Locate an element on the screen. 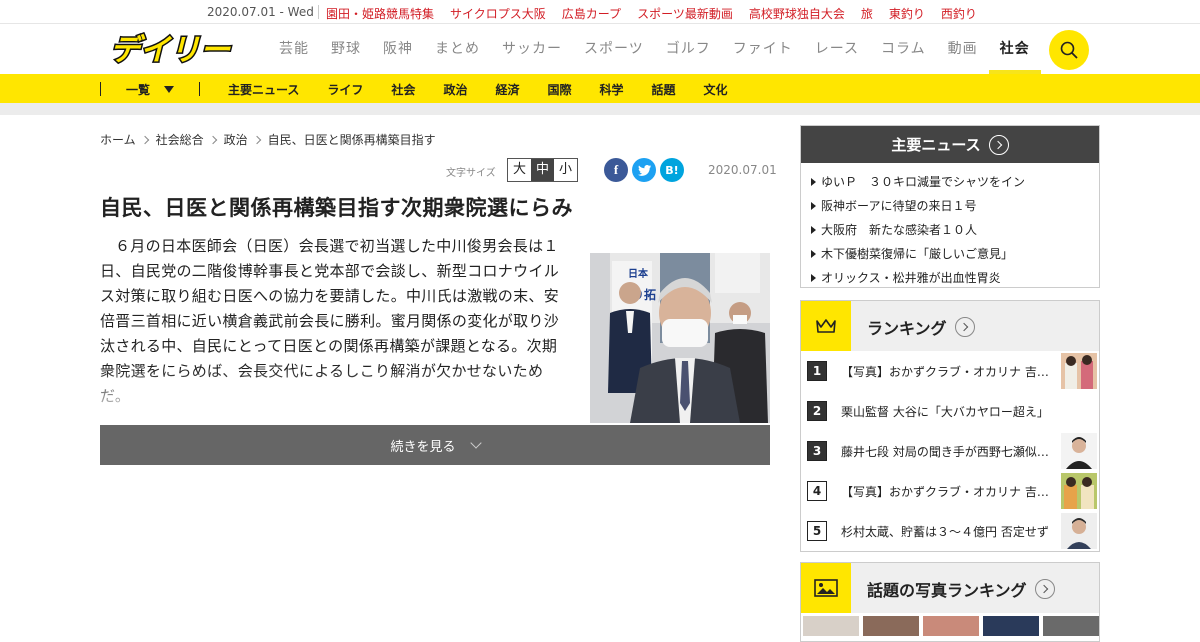 The width and height of the screenshot is (1200, 642). subnav-item-international: 国際 is located at coordinates (559, 89).